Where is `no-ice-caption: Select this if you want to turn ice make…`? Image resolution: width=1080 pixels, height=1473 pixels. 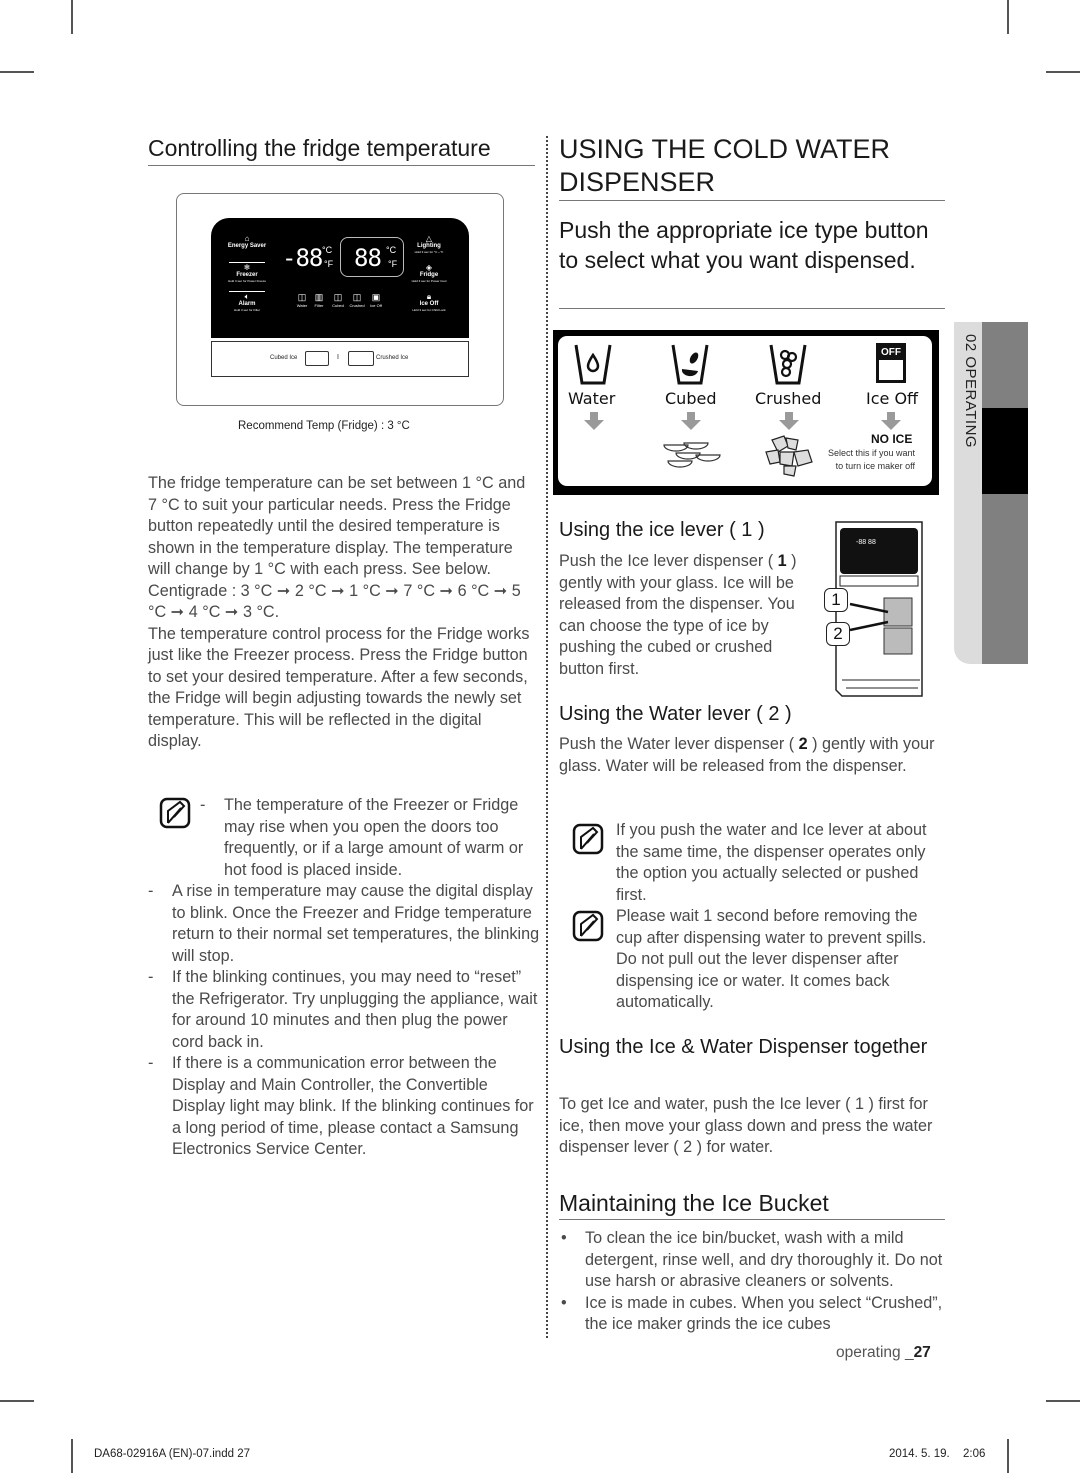 no-ice-caption: Select this if you want to turn ice make… is located at coordinates (871, 459).